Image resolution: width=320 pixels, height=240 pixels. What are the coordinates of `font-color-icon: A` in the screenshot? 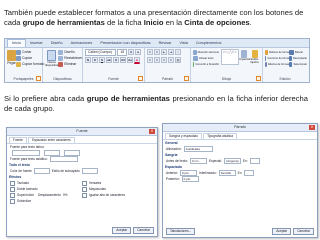 It's located at (137, 60).